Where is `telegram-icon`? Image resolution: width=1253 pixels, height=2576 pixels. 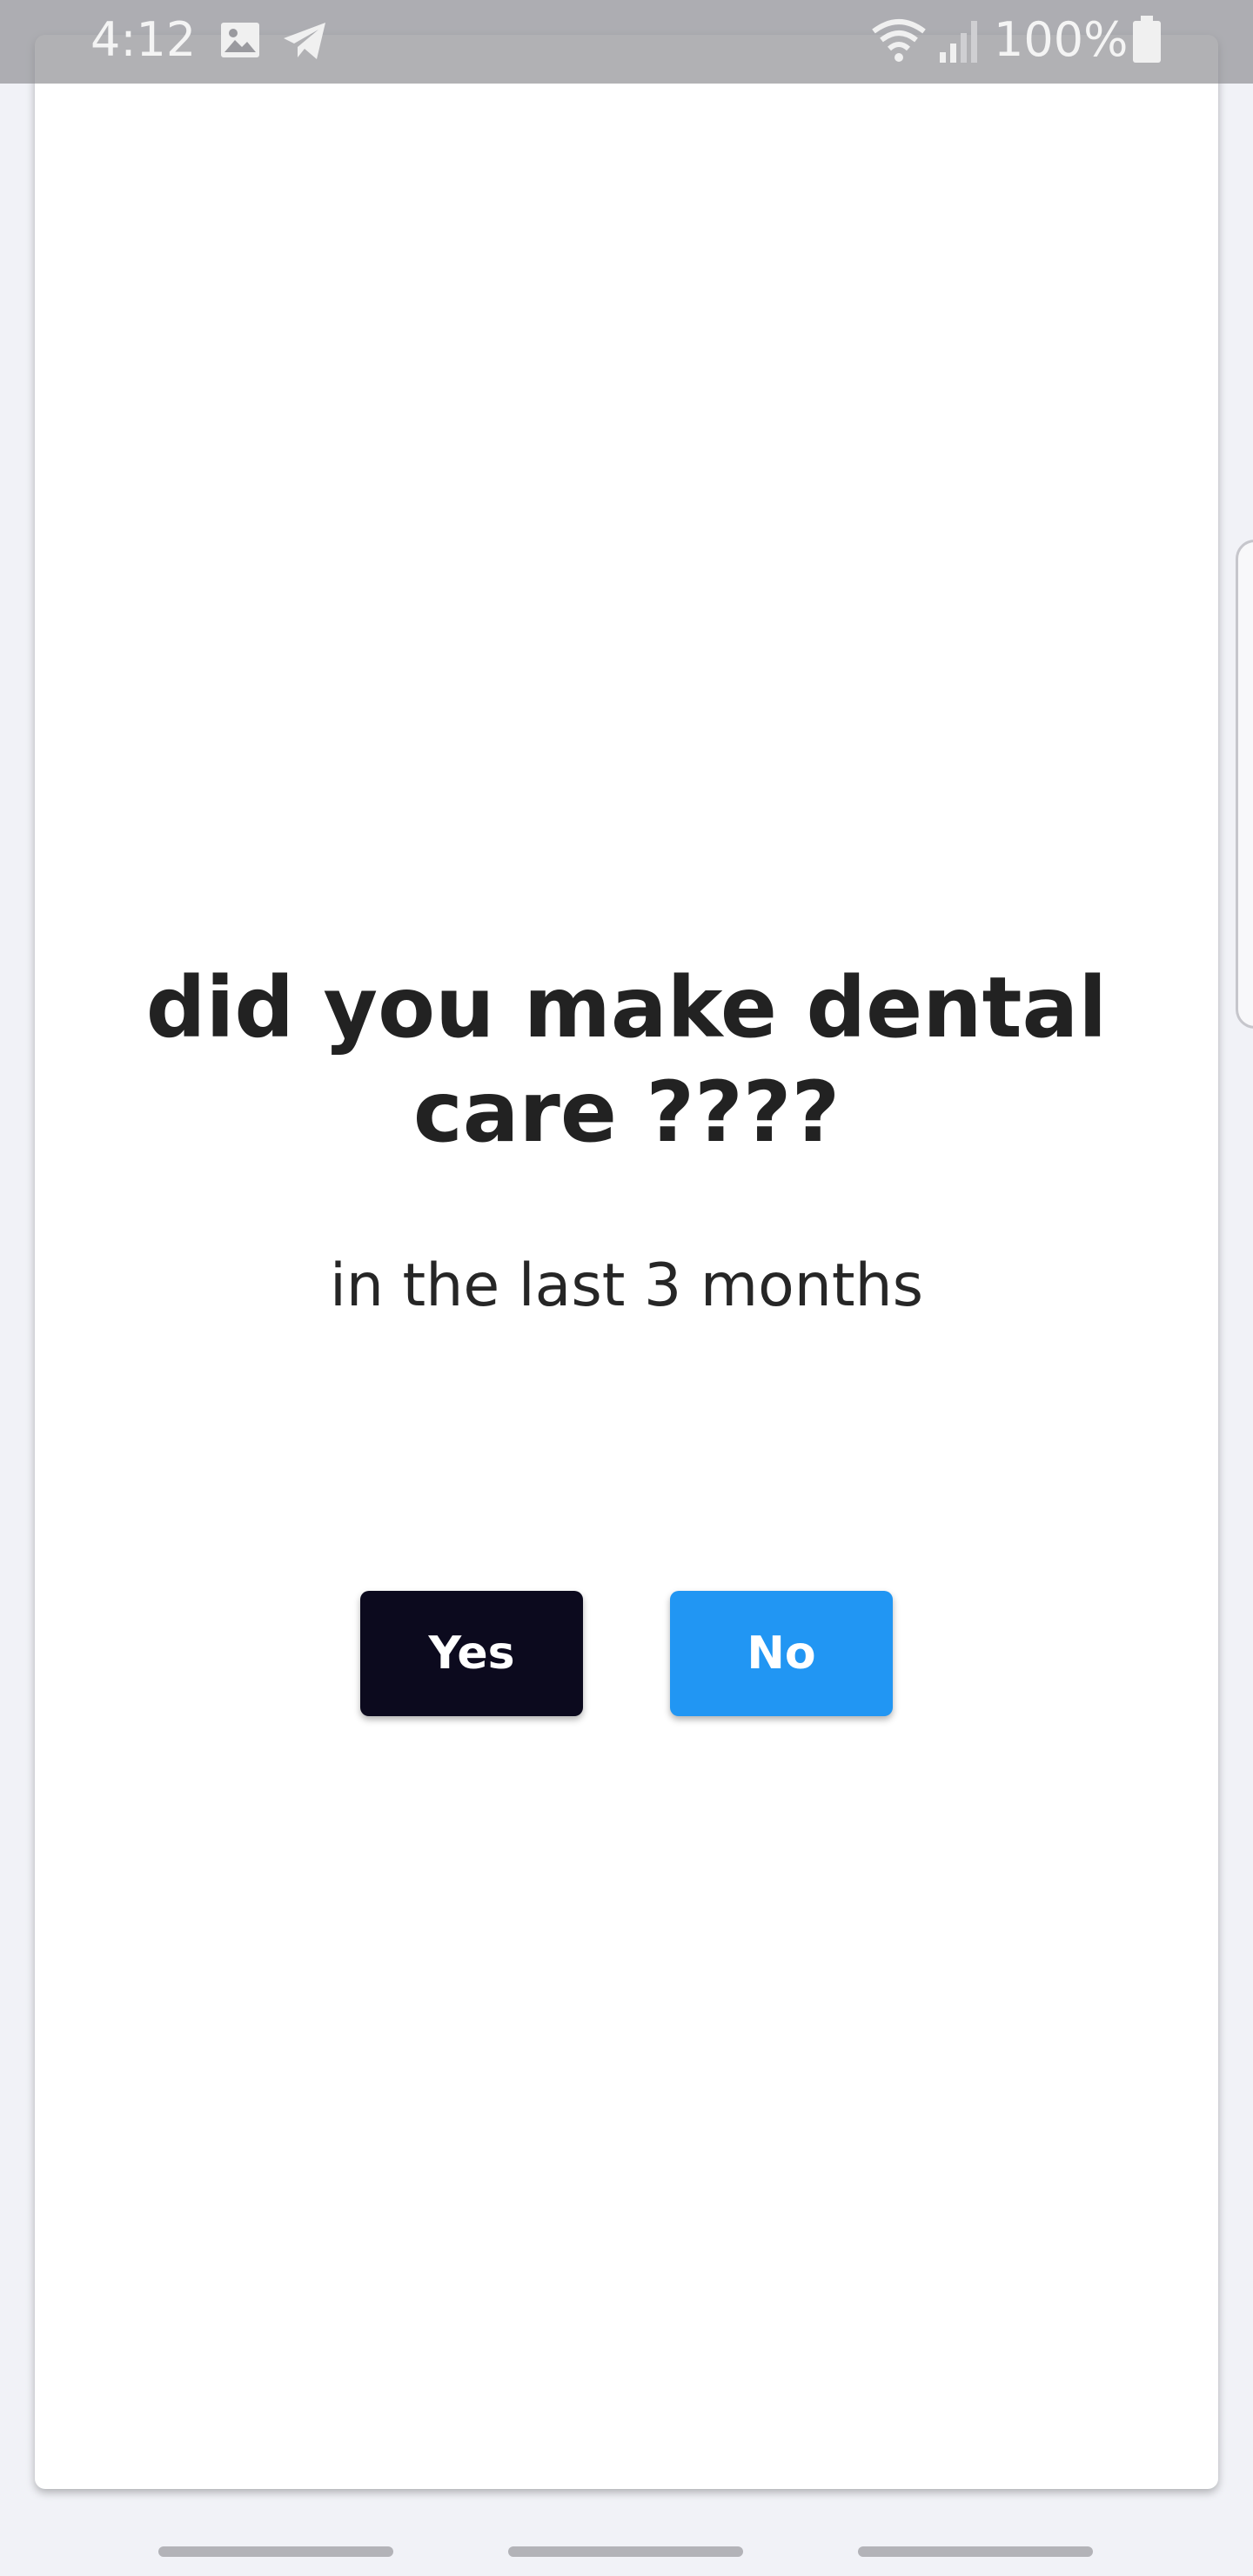
telegram-icon is located at coordinates (304, 41).